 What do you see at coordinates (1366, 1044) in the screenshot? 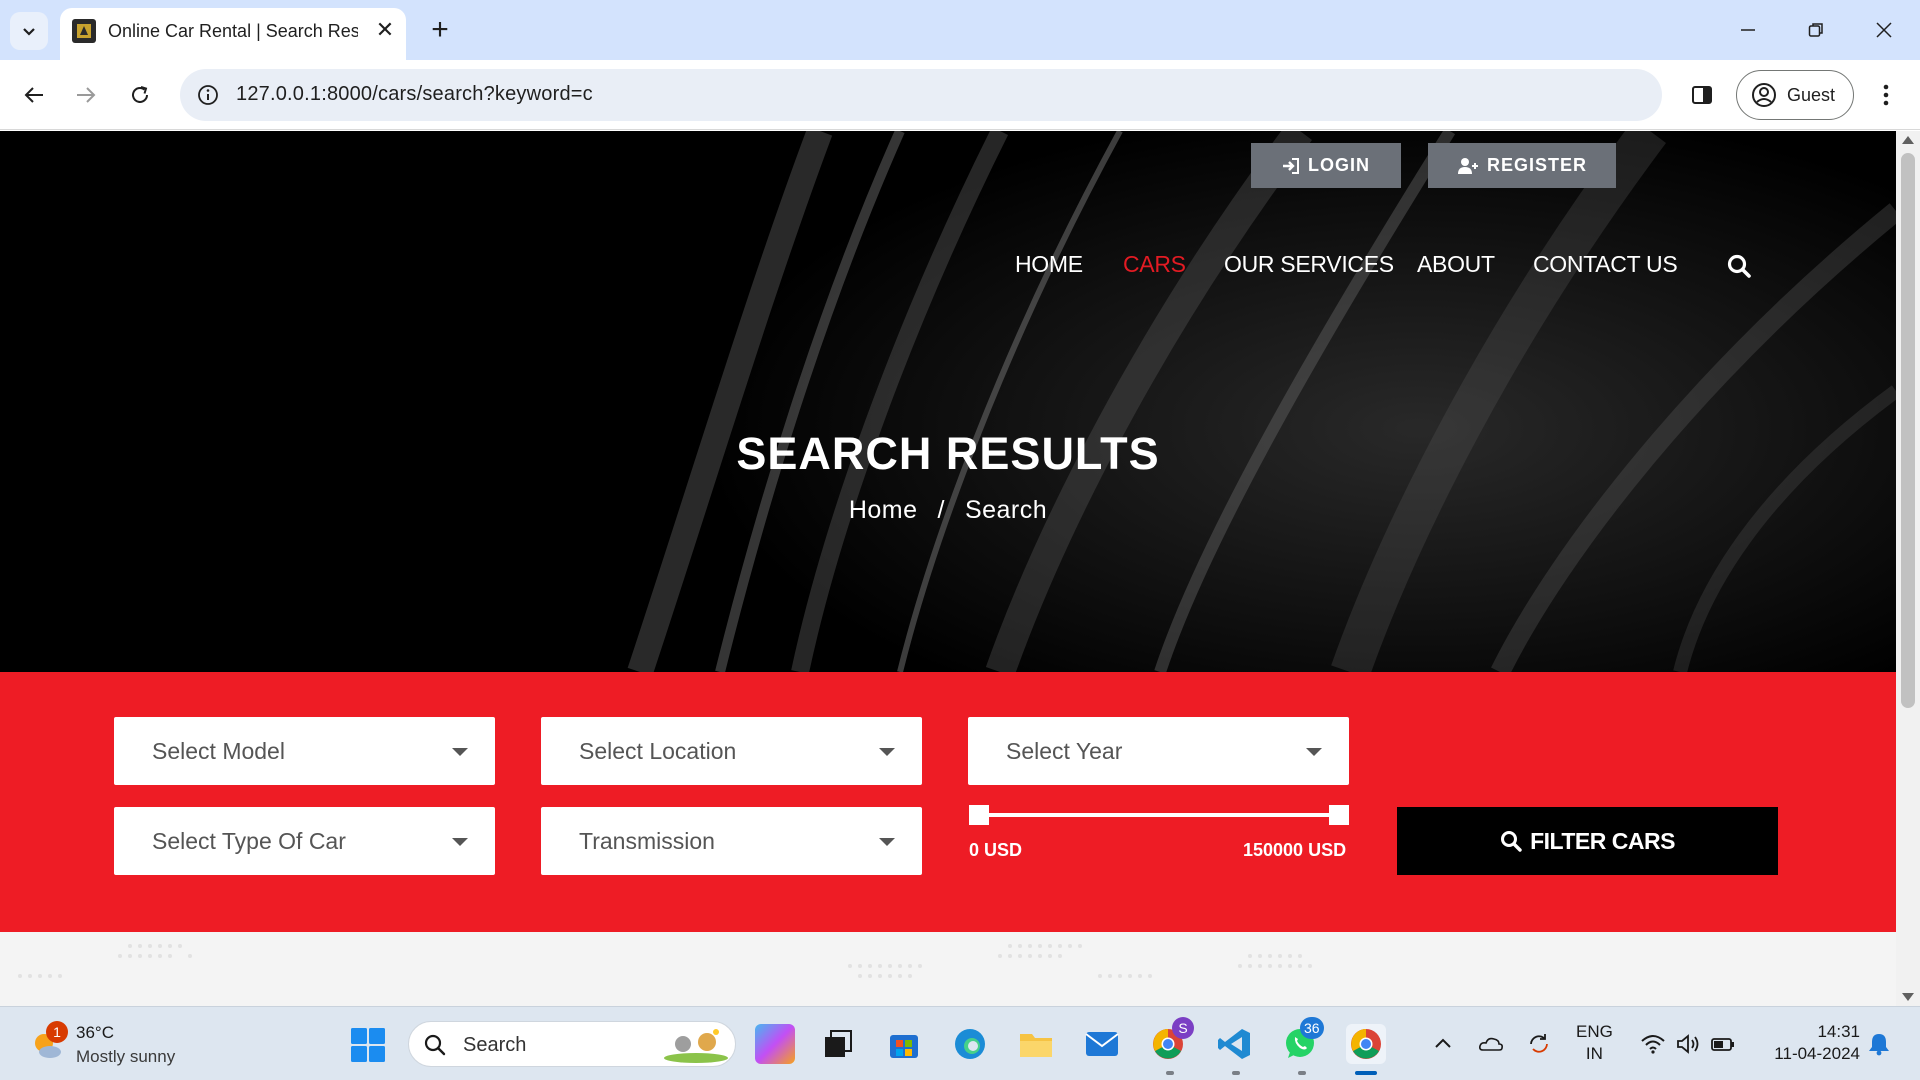
I see `chrome-app-icon` at bounding box center [1366, 1044].